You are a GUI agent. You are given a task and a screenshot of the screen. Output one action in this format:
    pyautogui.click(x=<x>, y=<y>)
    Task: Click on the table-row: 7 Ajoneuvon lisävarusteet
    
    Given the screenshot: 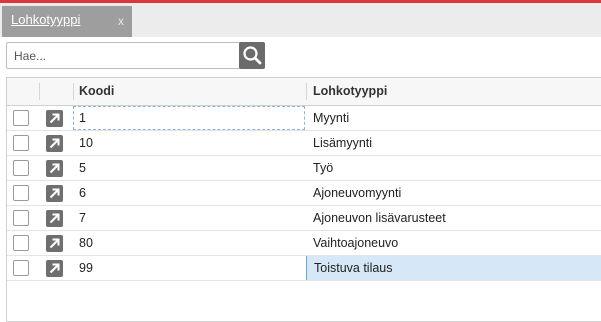 What is the action you would take?
    pyautogui.click(x=304, y=218)
    